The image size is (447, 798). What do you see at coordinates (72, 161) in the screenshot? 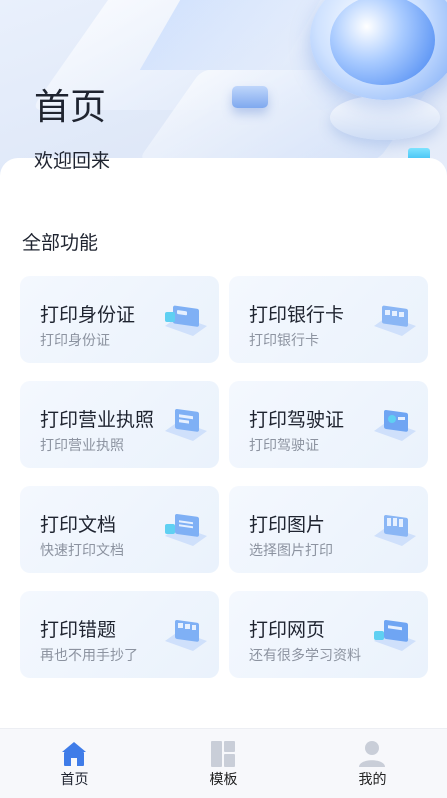
I see `welcome-text: 欢迎回来` at bounding box center [72, 161].